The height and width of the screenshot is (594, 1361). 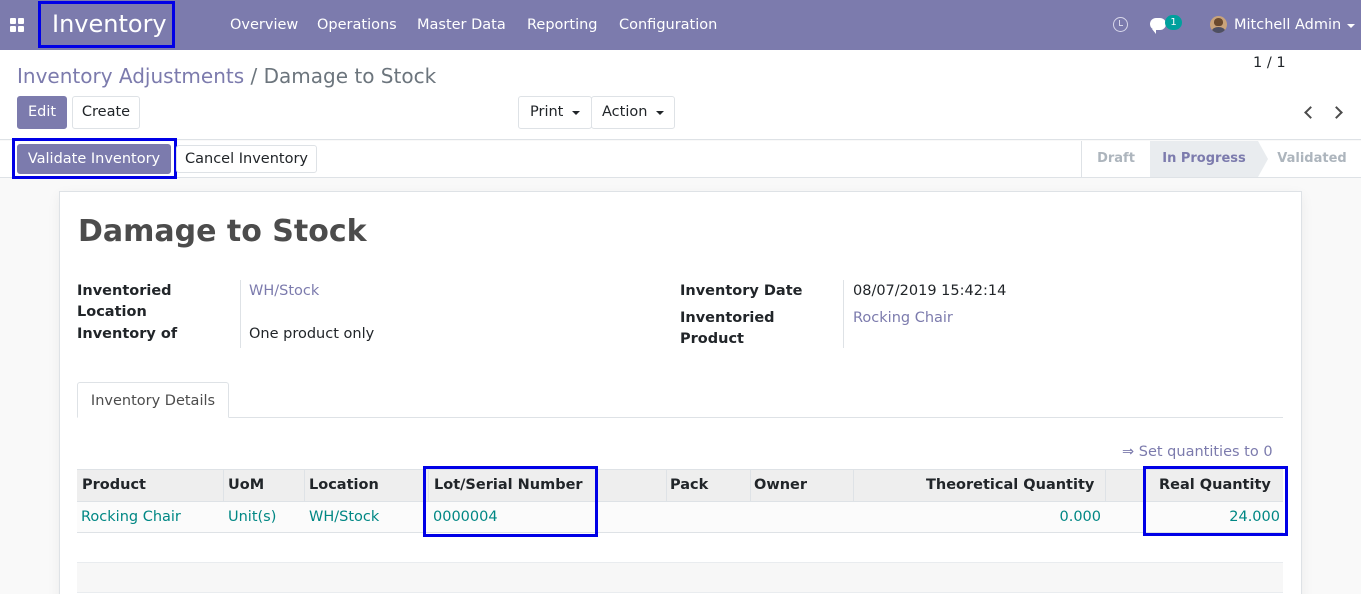 What do you see at coordinates (344, 485) in the screenshot?
I see `header-location: Location` at bounding box center [344, 485].